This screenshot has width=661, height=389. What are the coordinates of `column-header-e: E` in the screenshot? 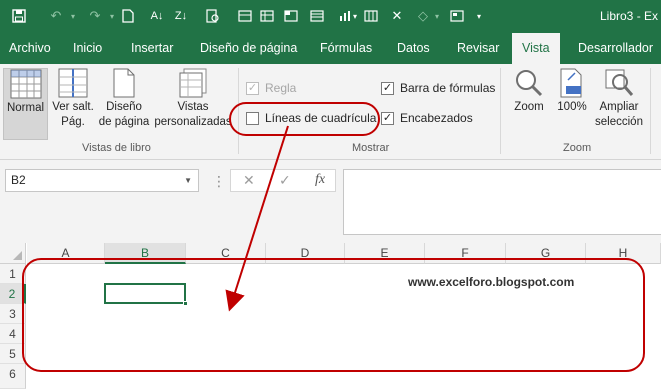 It's located at (385, 253).